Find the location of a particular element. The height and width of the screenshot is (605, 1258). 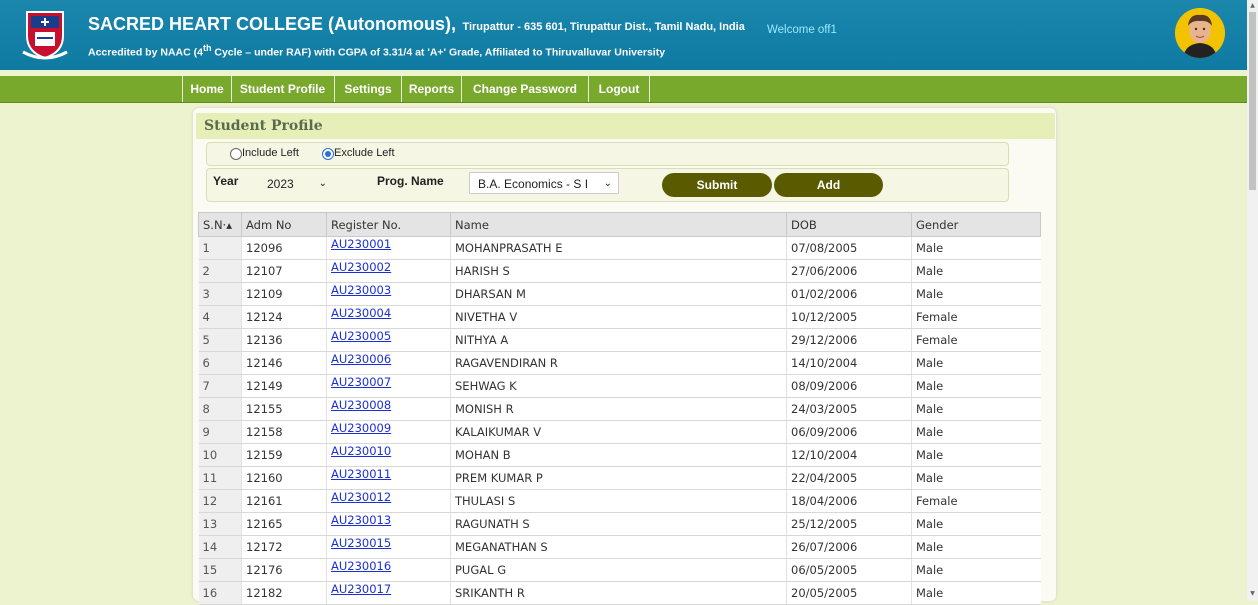

nav-logout: Logout is located at coordinates (619, 89).